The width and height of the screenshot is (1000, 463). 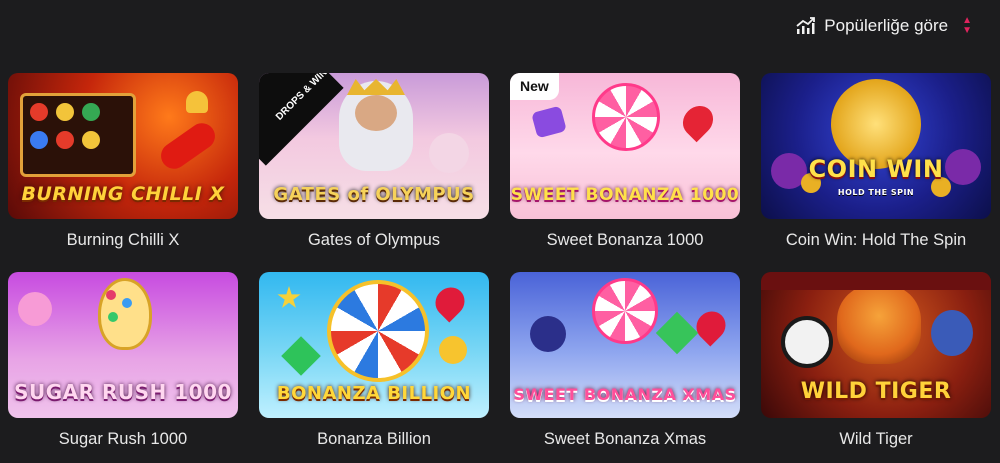 What do you see at coordinates (123, 345) in the screenshot?
I see `game-thumbnail: SUGAR RUSH 1000` at bounding box center [123, 345].